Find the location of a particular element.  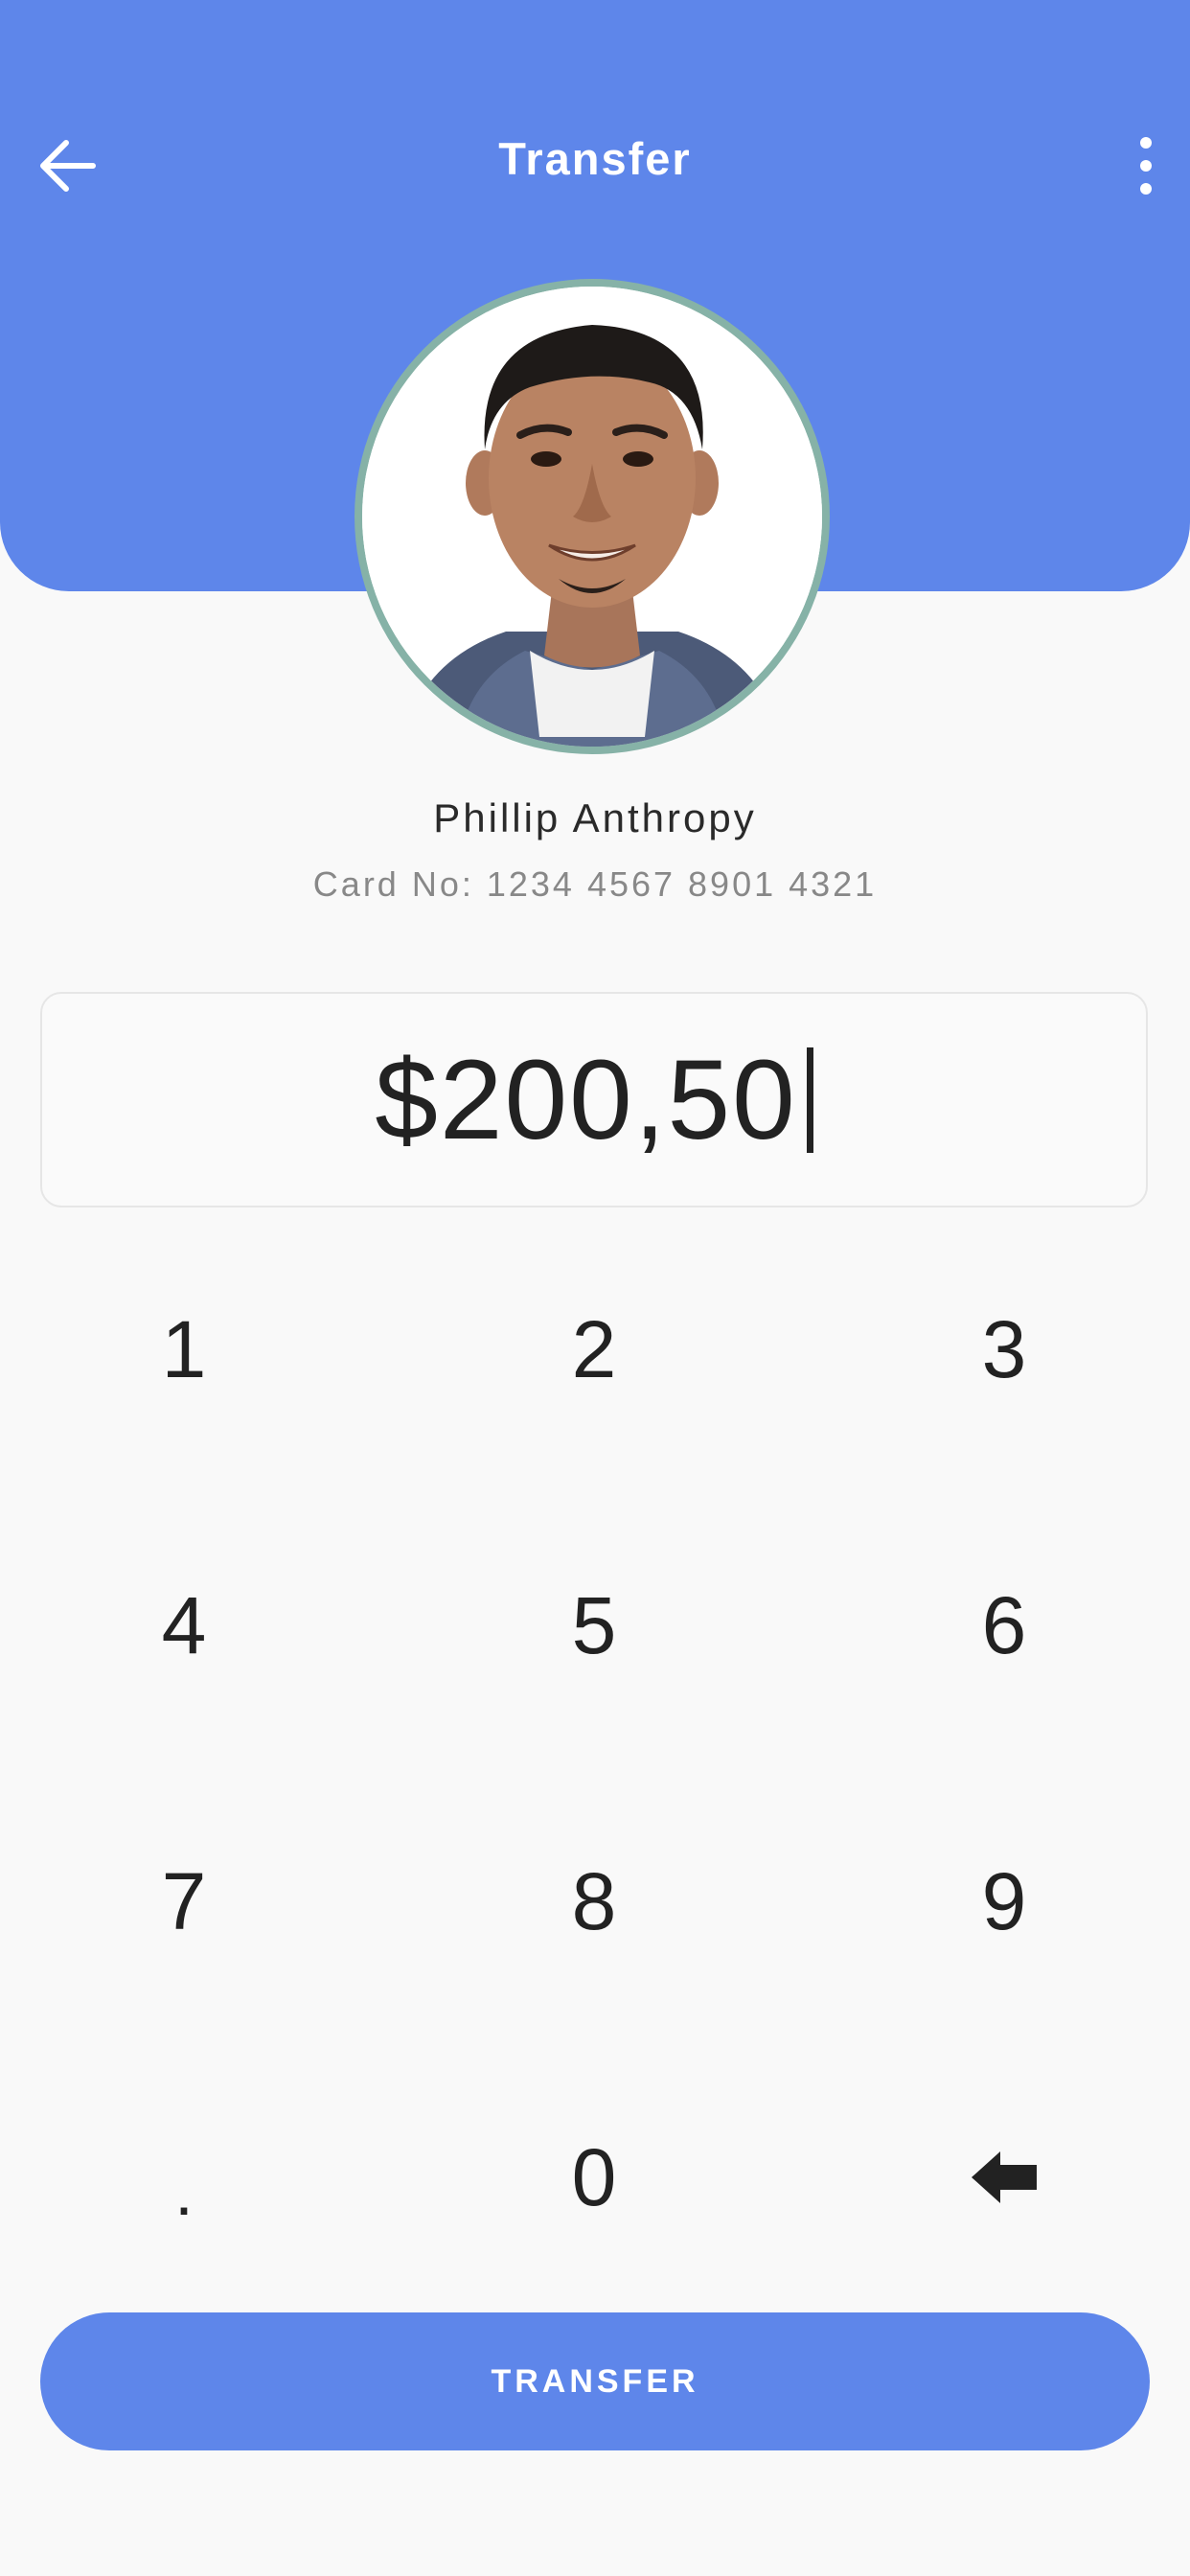

keypad-key-2: 2 is located at coordinates (594, 1349).